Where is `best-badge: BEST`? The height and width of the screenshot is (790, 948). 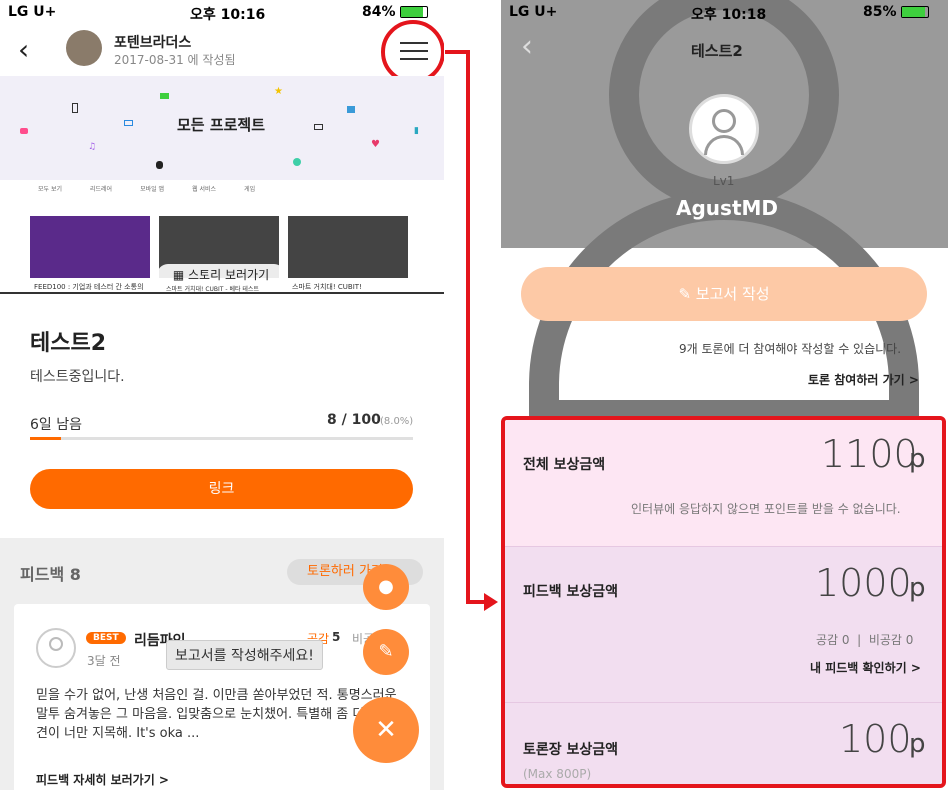 best-badge: BEST is located at coordinates (106, 638).